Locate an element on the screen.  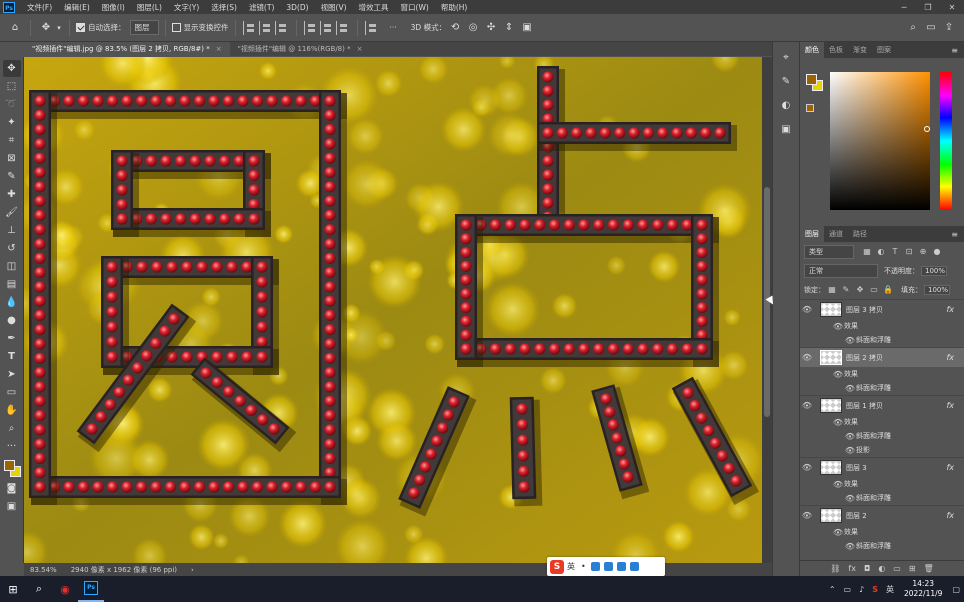
menu-file: 文件(F) is located at coordinates (39, 7).